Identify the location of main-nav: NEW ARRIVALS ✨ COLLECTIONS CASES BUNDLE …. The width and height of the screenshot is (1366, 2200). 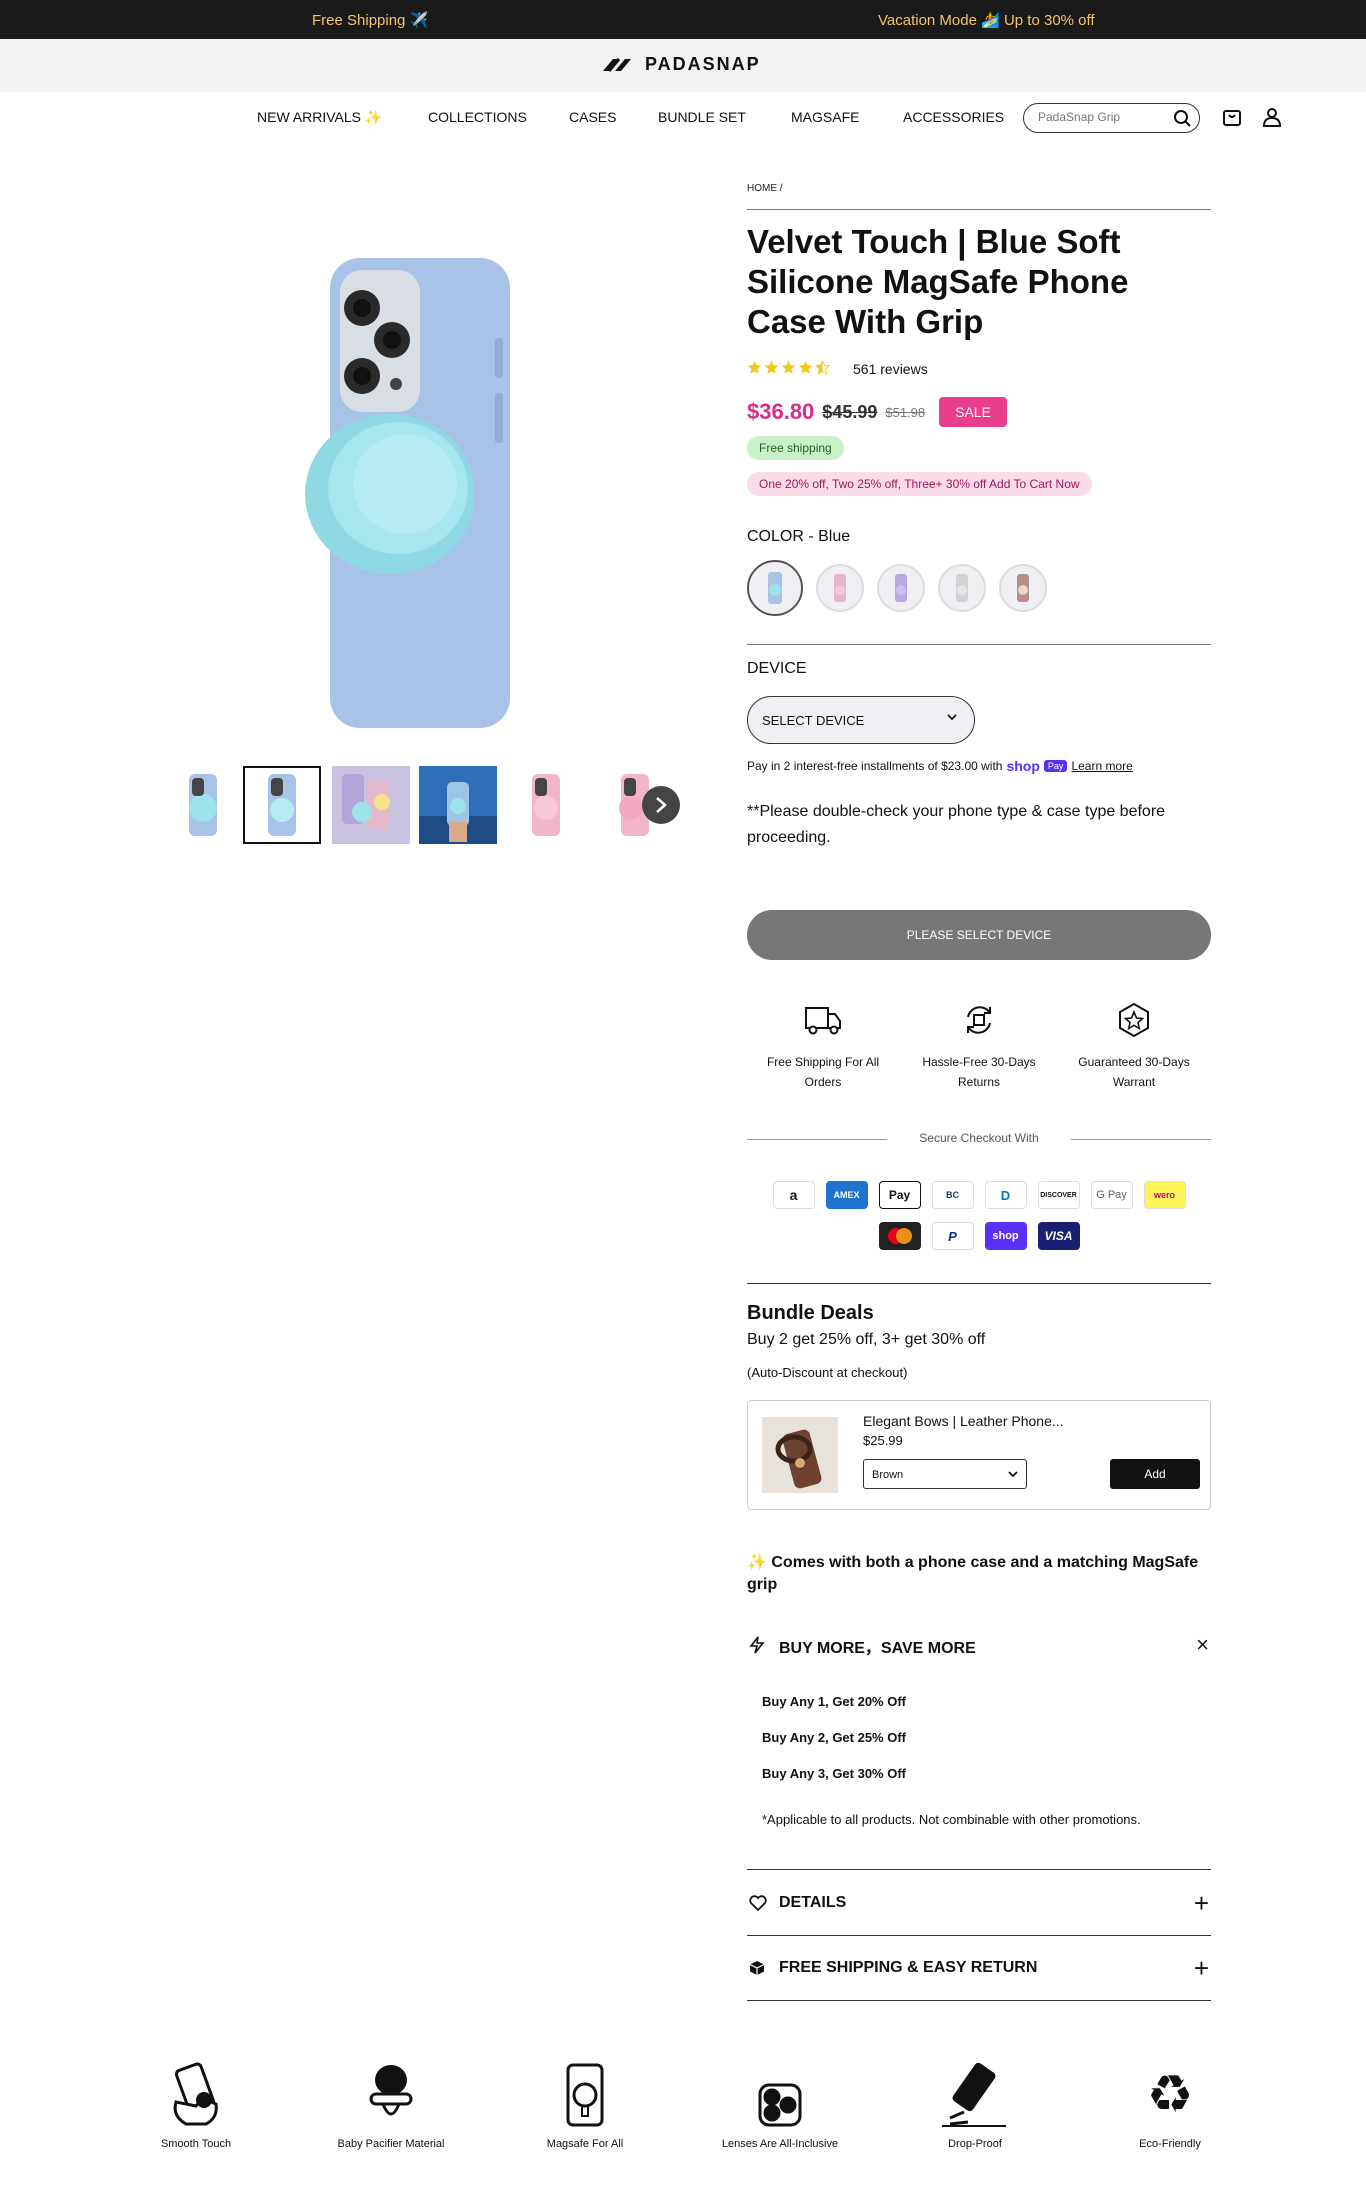
(683, 117).